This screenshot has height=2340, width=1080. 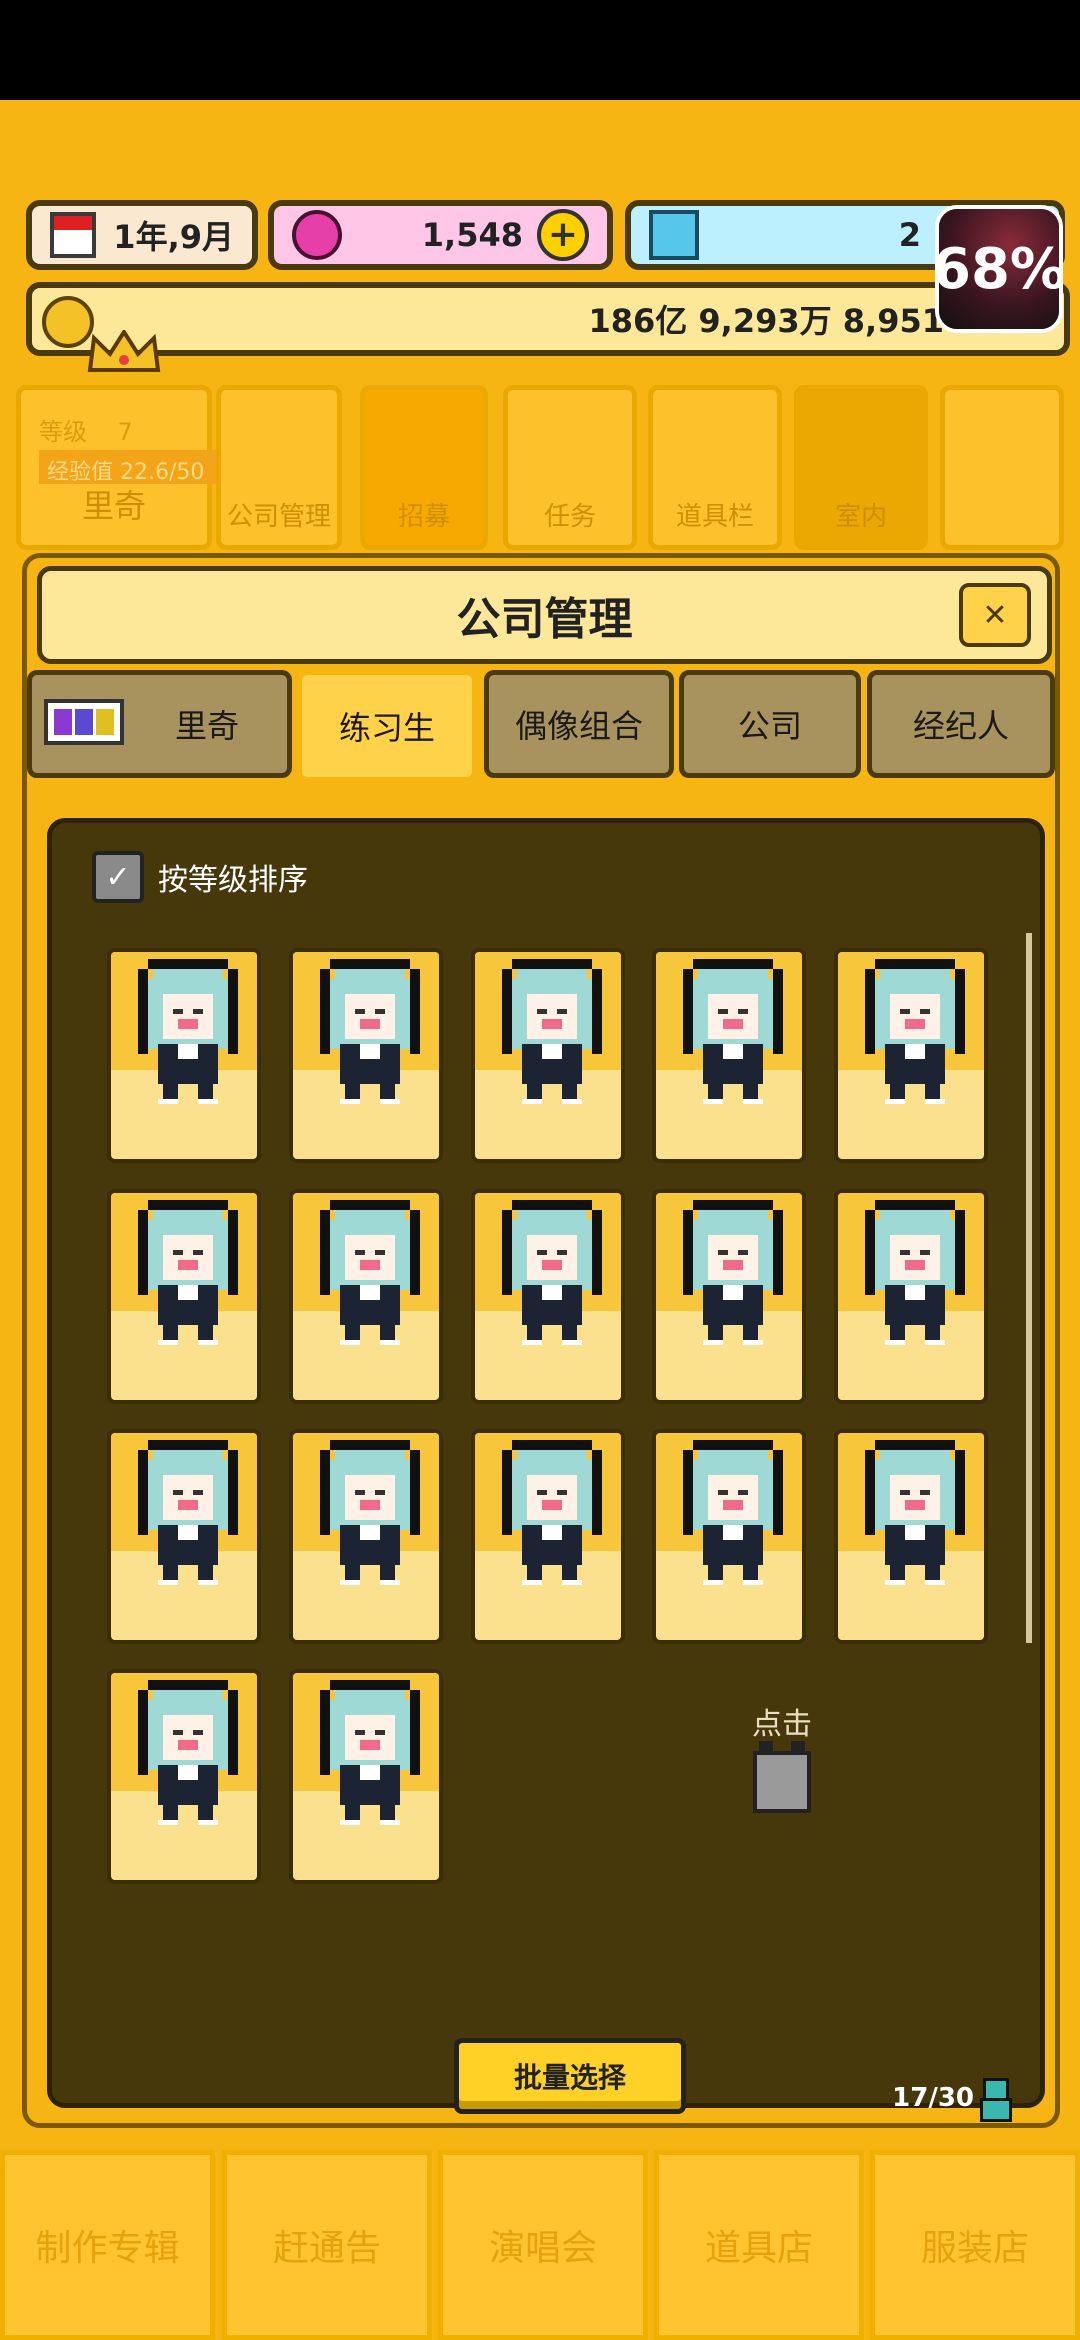 What do you see at coordinates (1002, 467) in the screenshot?
I see `nav-more` at bounding box center [1002, 467].